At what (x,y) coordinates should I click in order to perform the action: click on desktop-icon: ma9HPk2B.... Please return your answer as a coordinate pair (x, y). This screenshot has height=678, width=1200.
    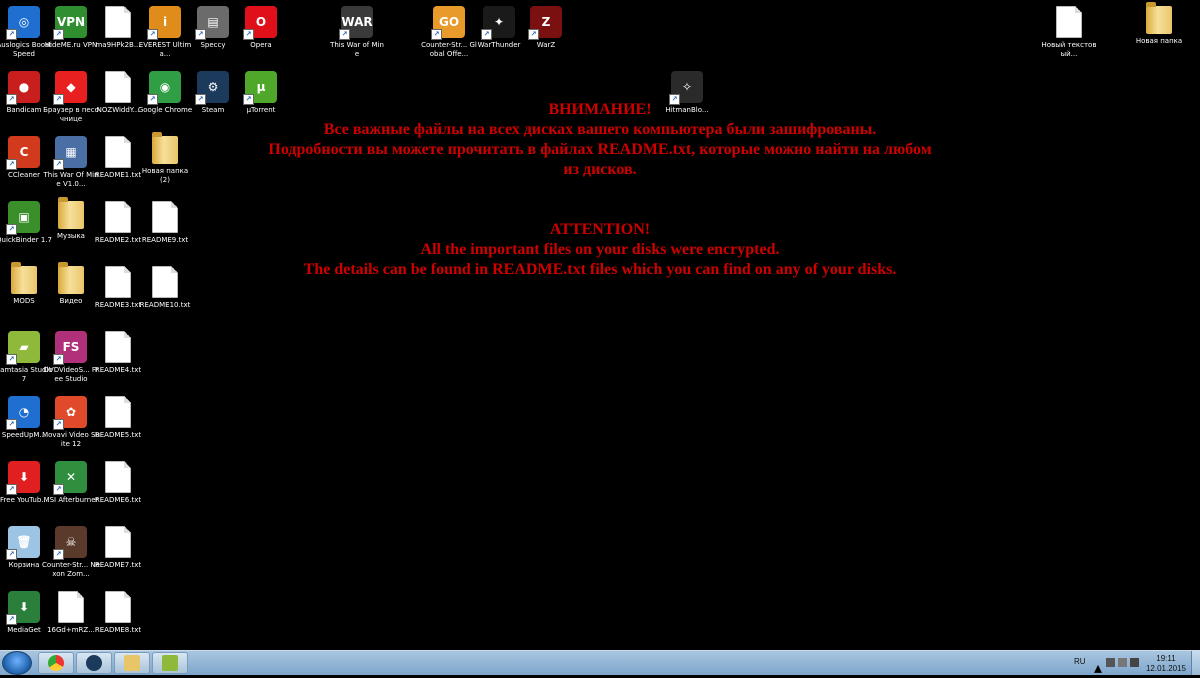
    Looking at the image, I should click on (118, 33).